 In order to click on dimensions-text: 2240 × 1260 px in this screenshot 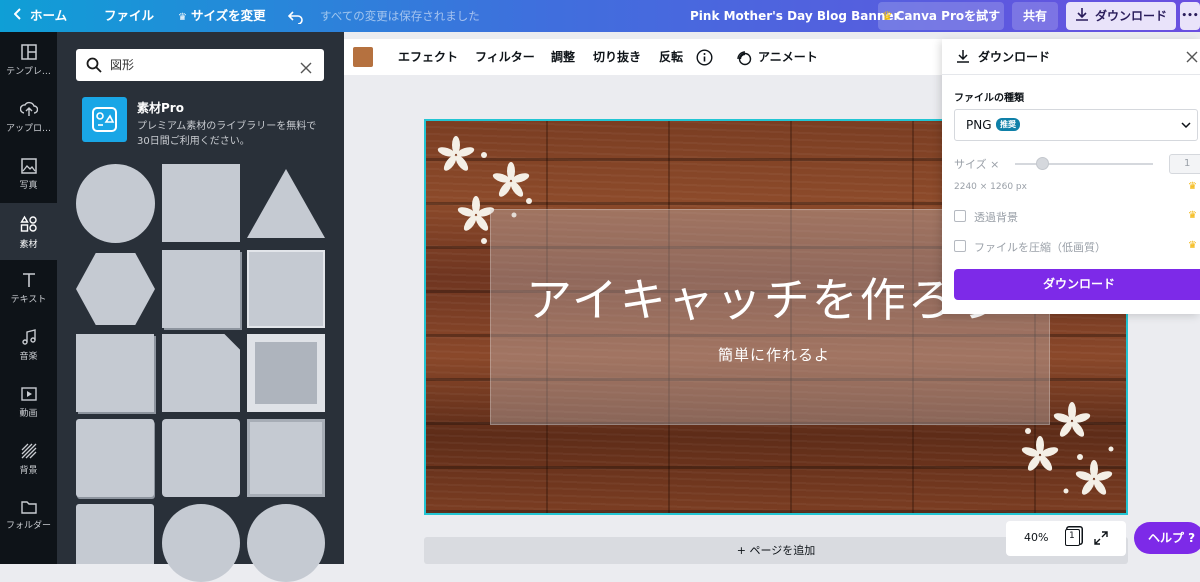, I will do `click(990, 187)`.